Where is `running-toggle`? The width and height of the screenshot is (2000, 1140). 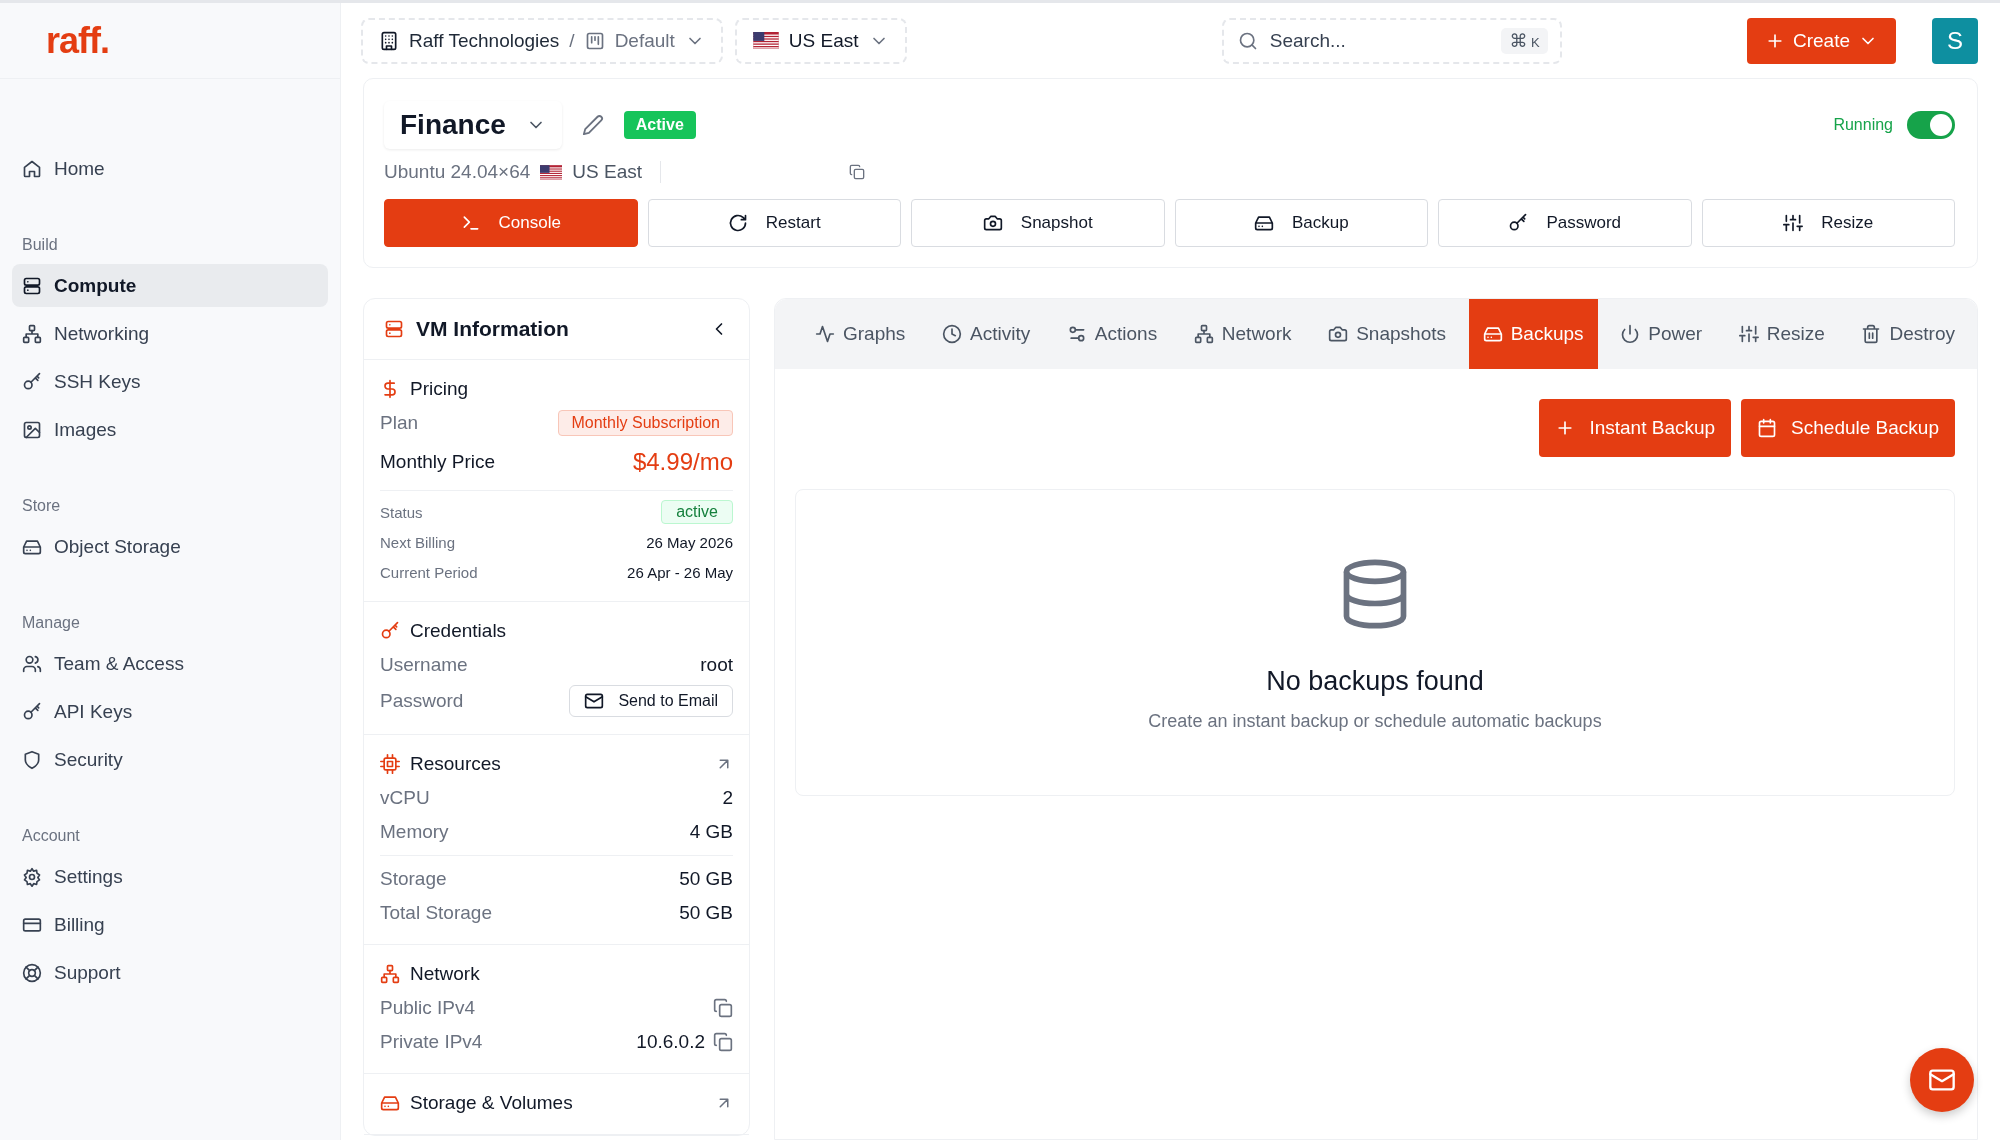 running-toggle is located at coordinates (1931, 125).